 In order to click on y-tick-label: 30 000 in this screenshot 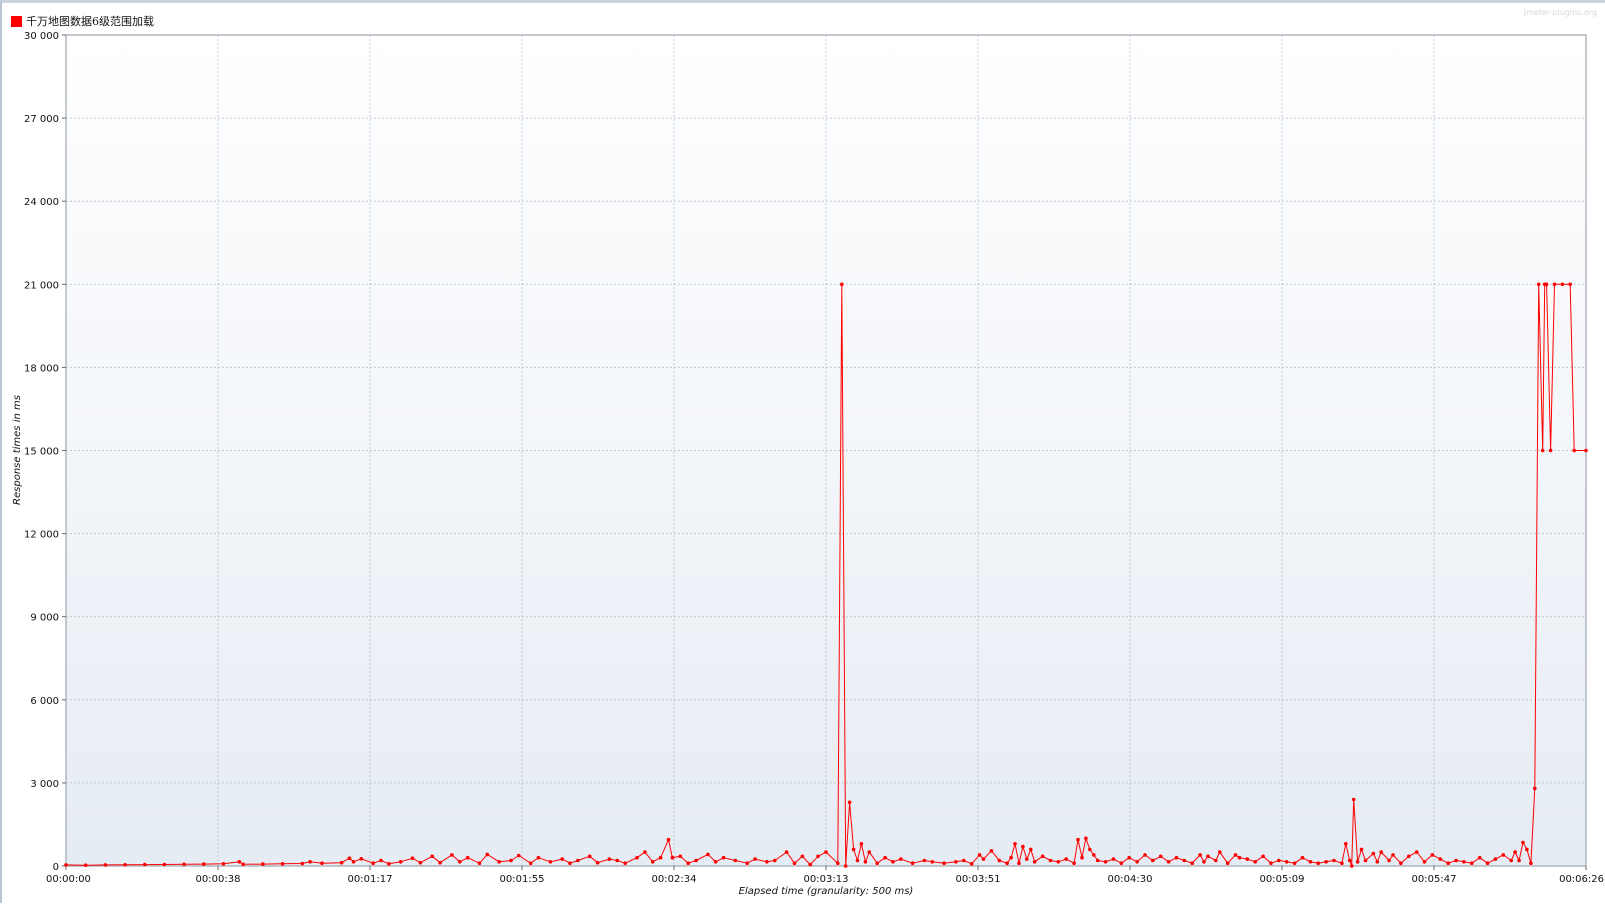, I will do `click(41, 36)`.